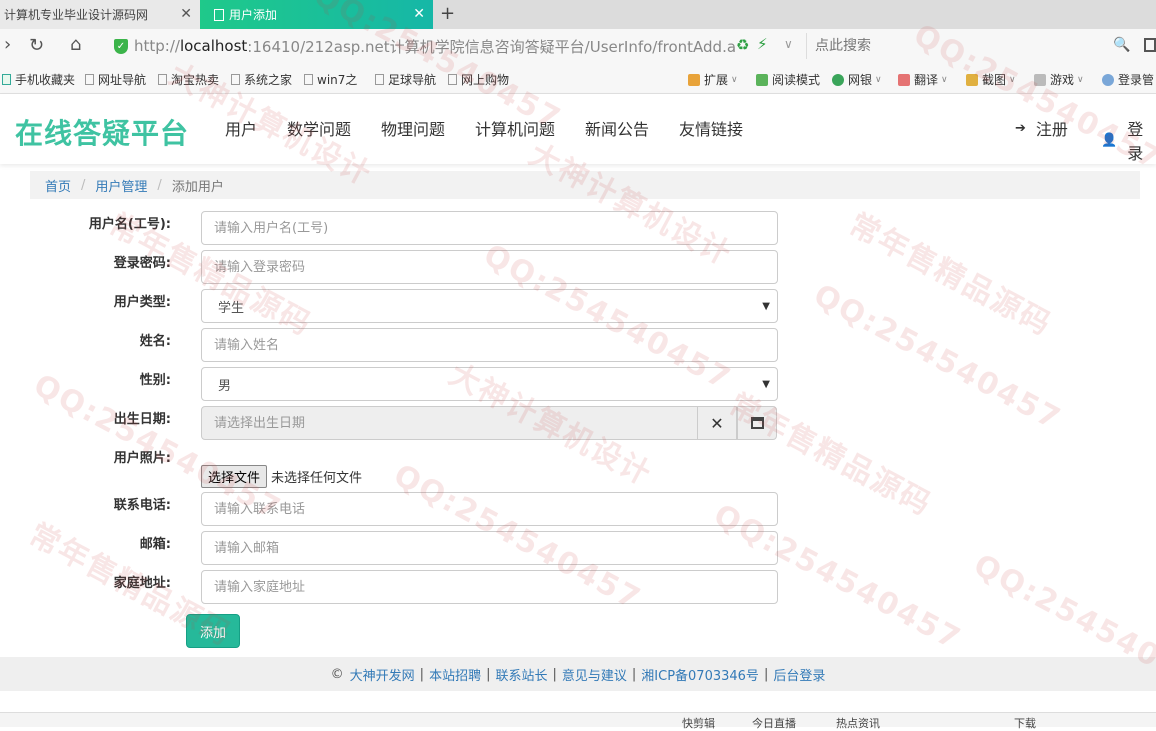  Describe the element at coordinates (197, 187) in the screenshot. I see `breadcrumb-current: 添加用户` at that location.